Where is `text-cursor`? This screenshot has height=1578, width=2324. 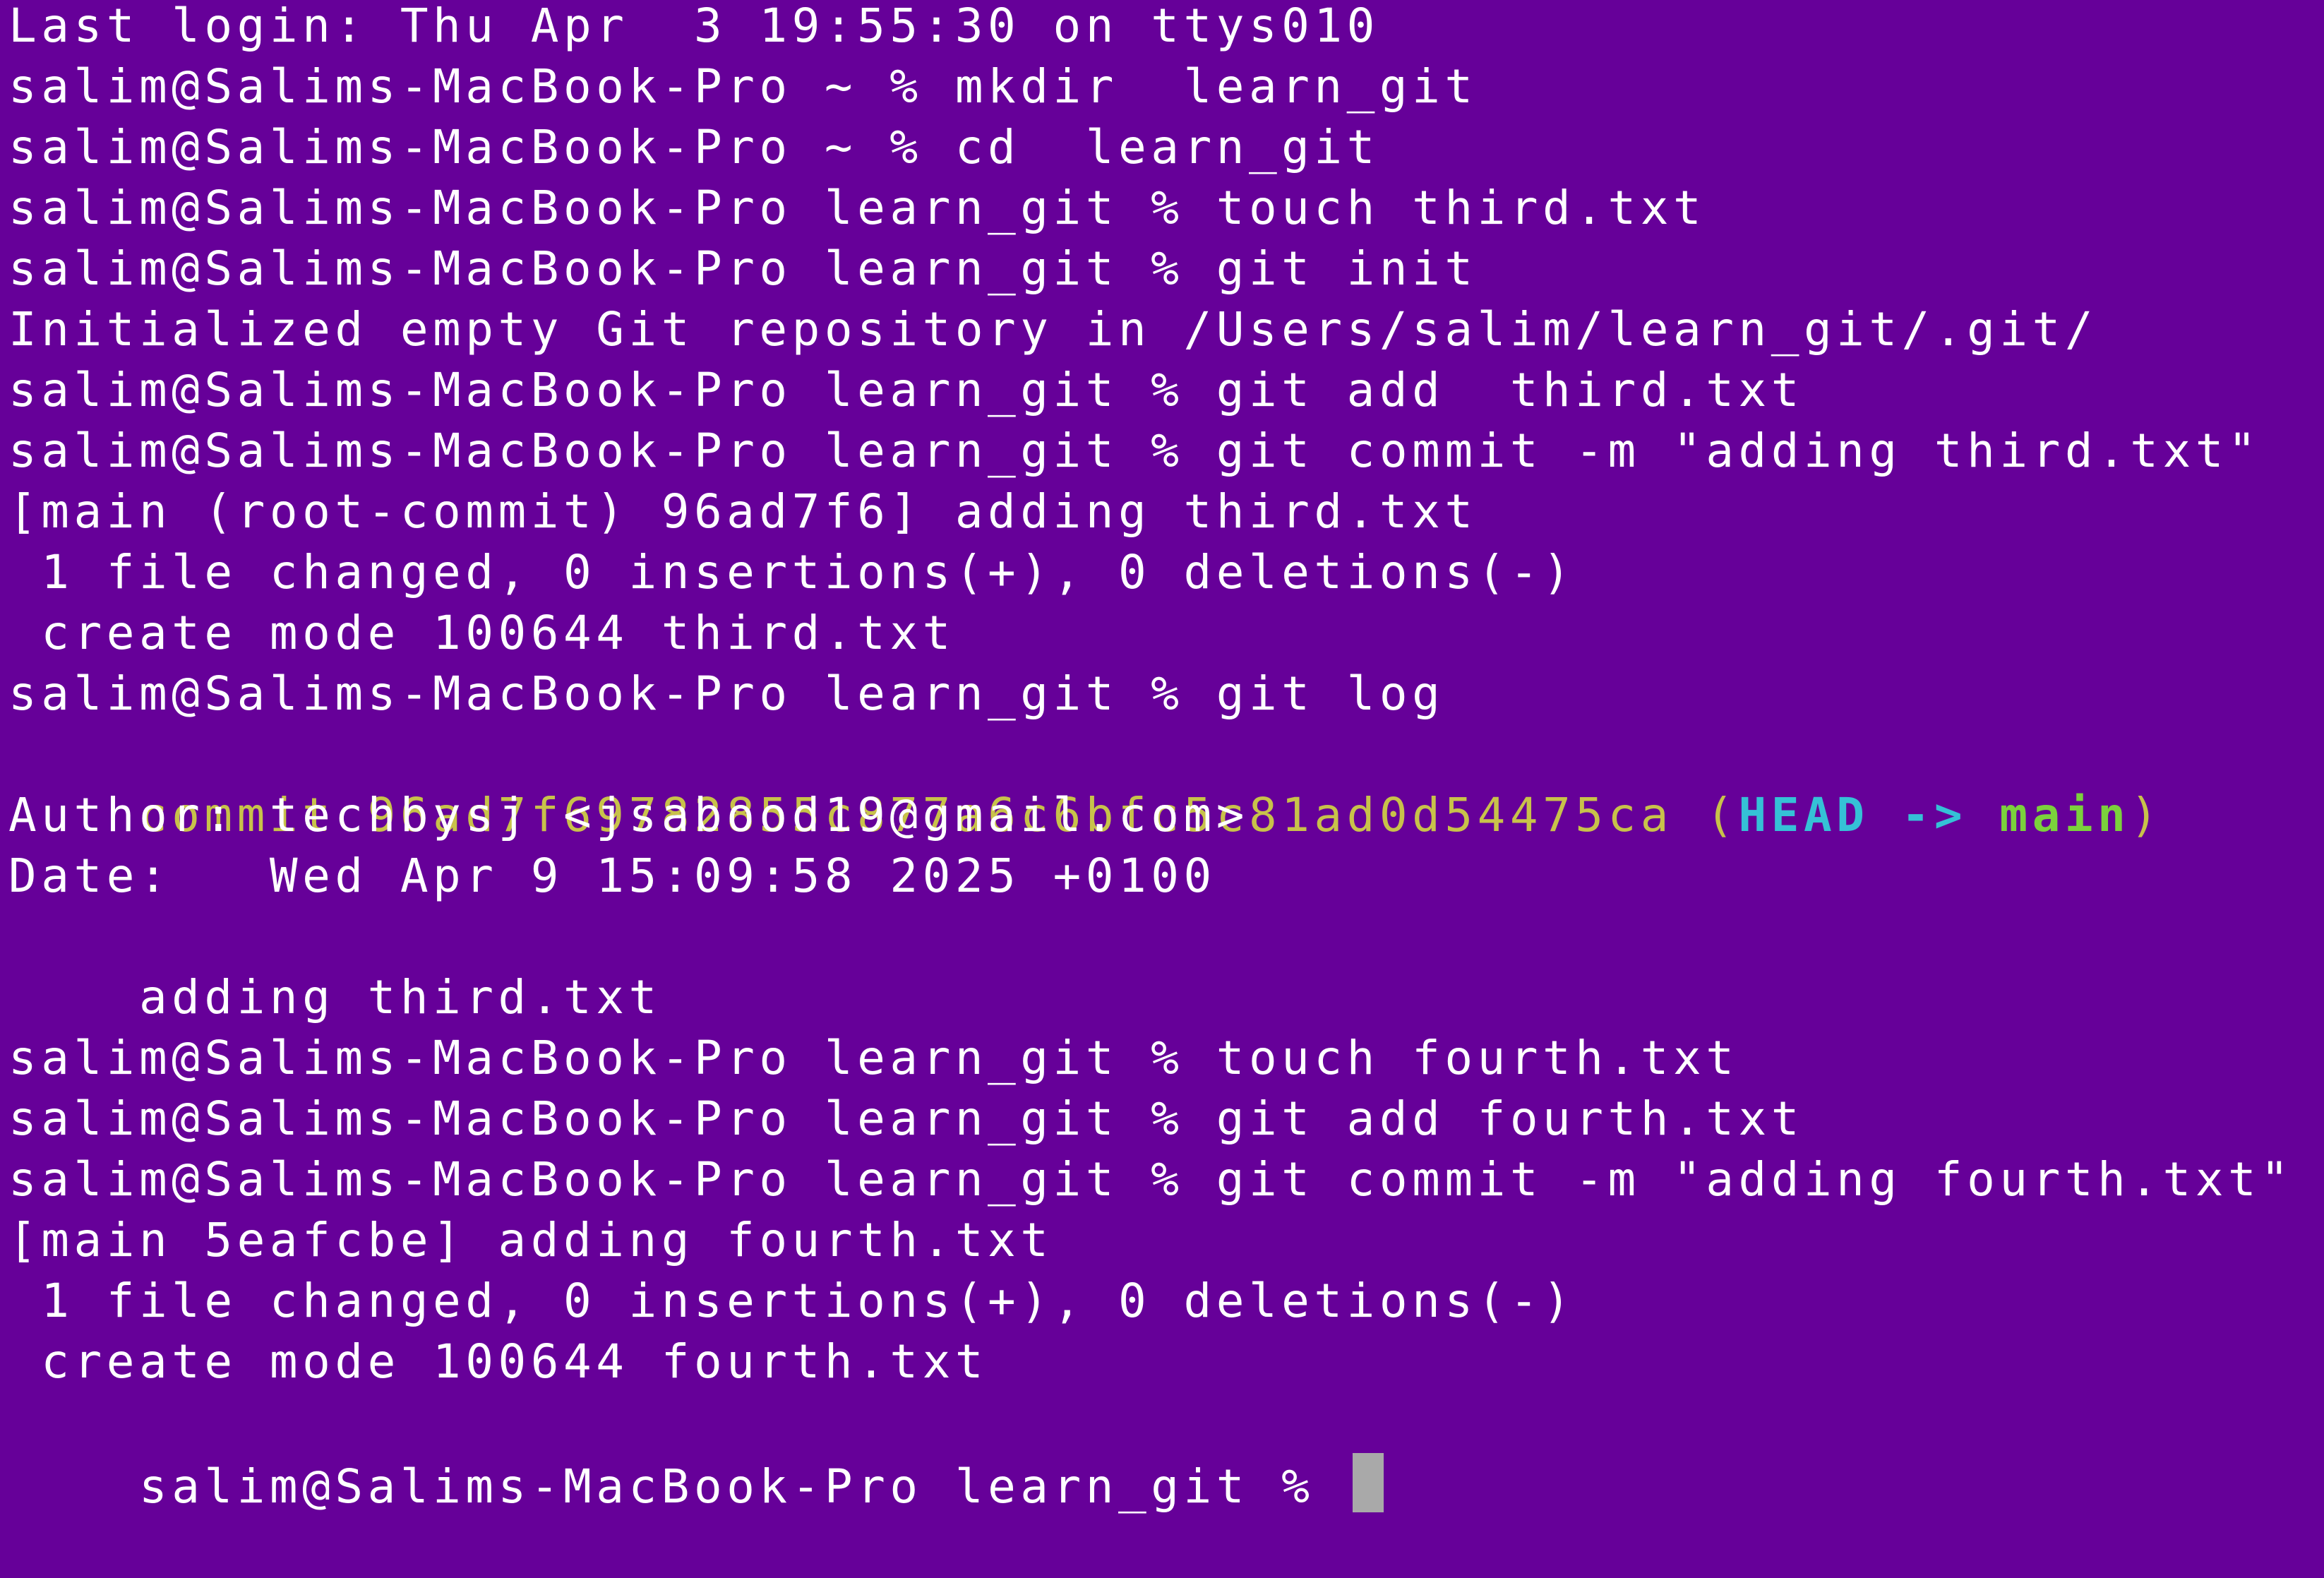
text-cursor is located at coordinates (1368, 1482).